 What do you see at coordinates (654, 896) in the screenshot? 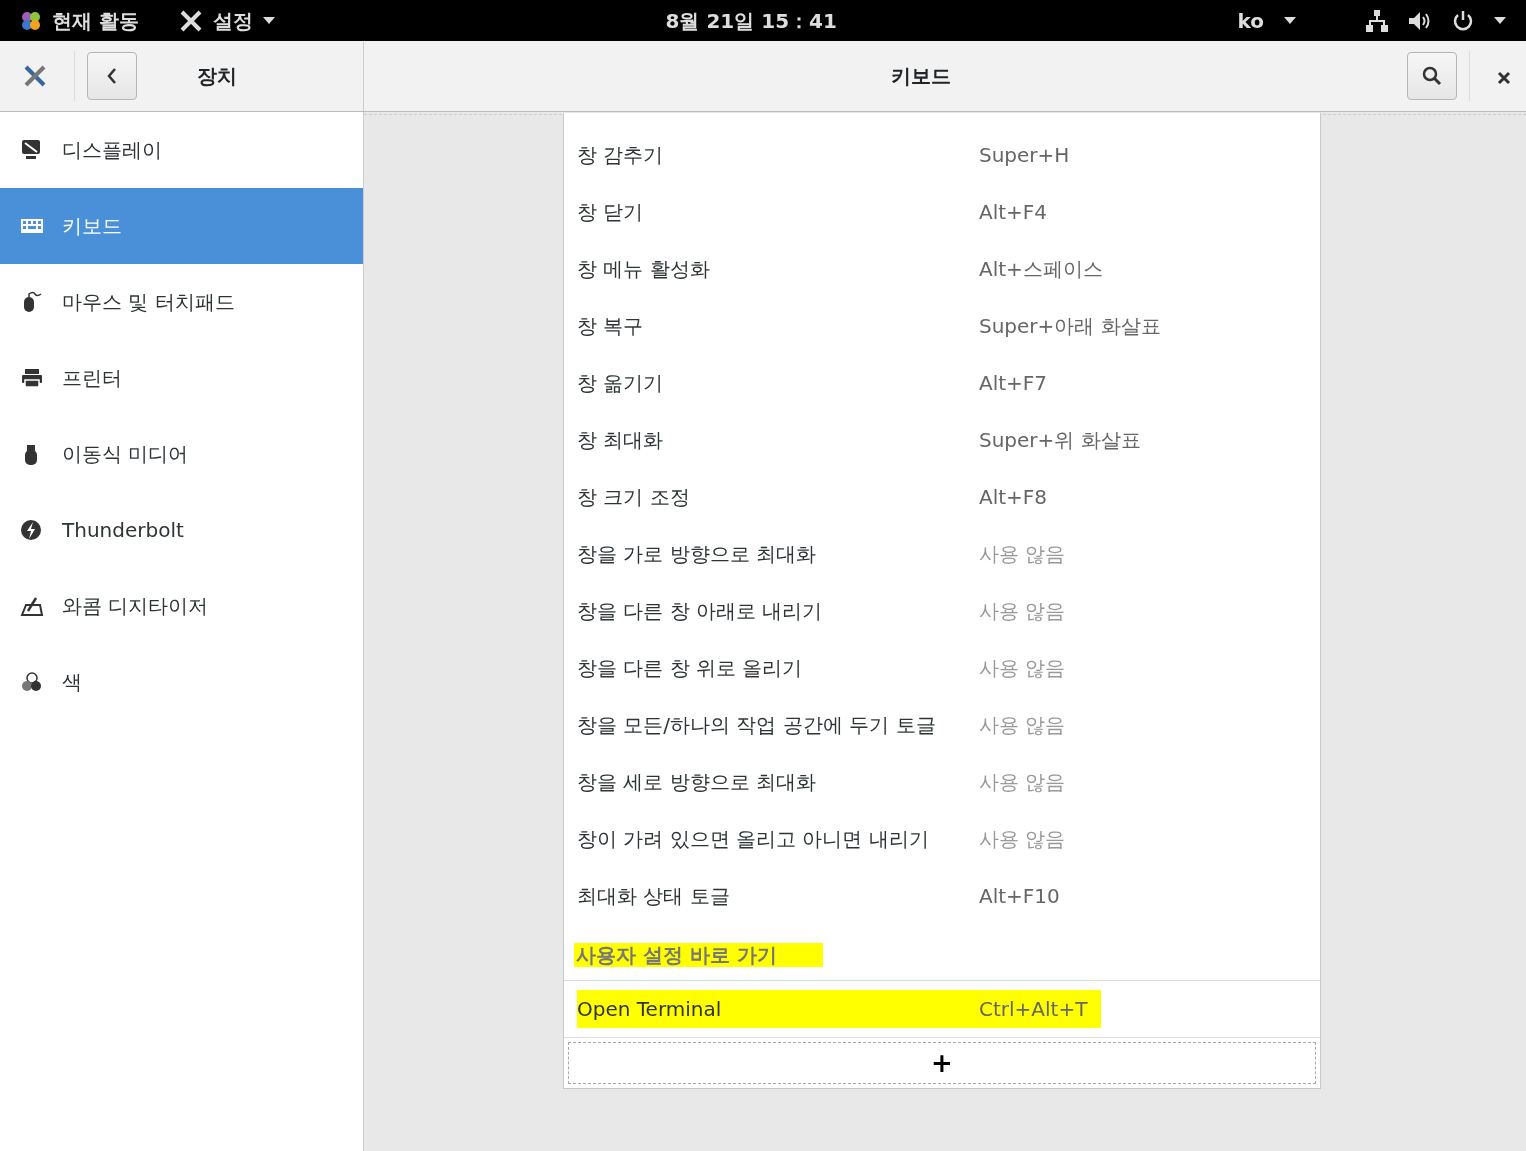
I see `shortcut-name: 최대화 상태 토글` at bounding box center [654, 896].